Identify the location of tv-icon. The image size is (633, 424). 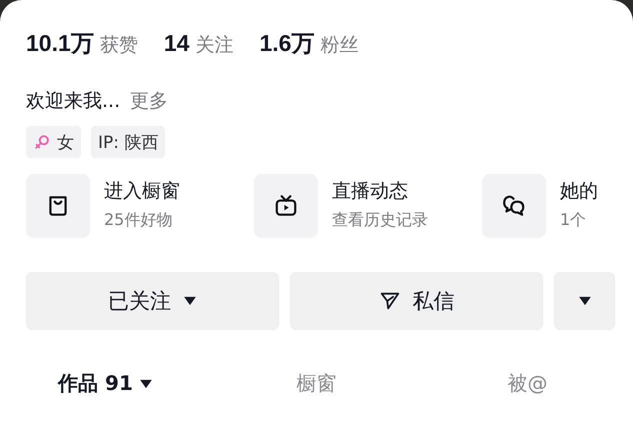
(286, 206).